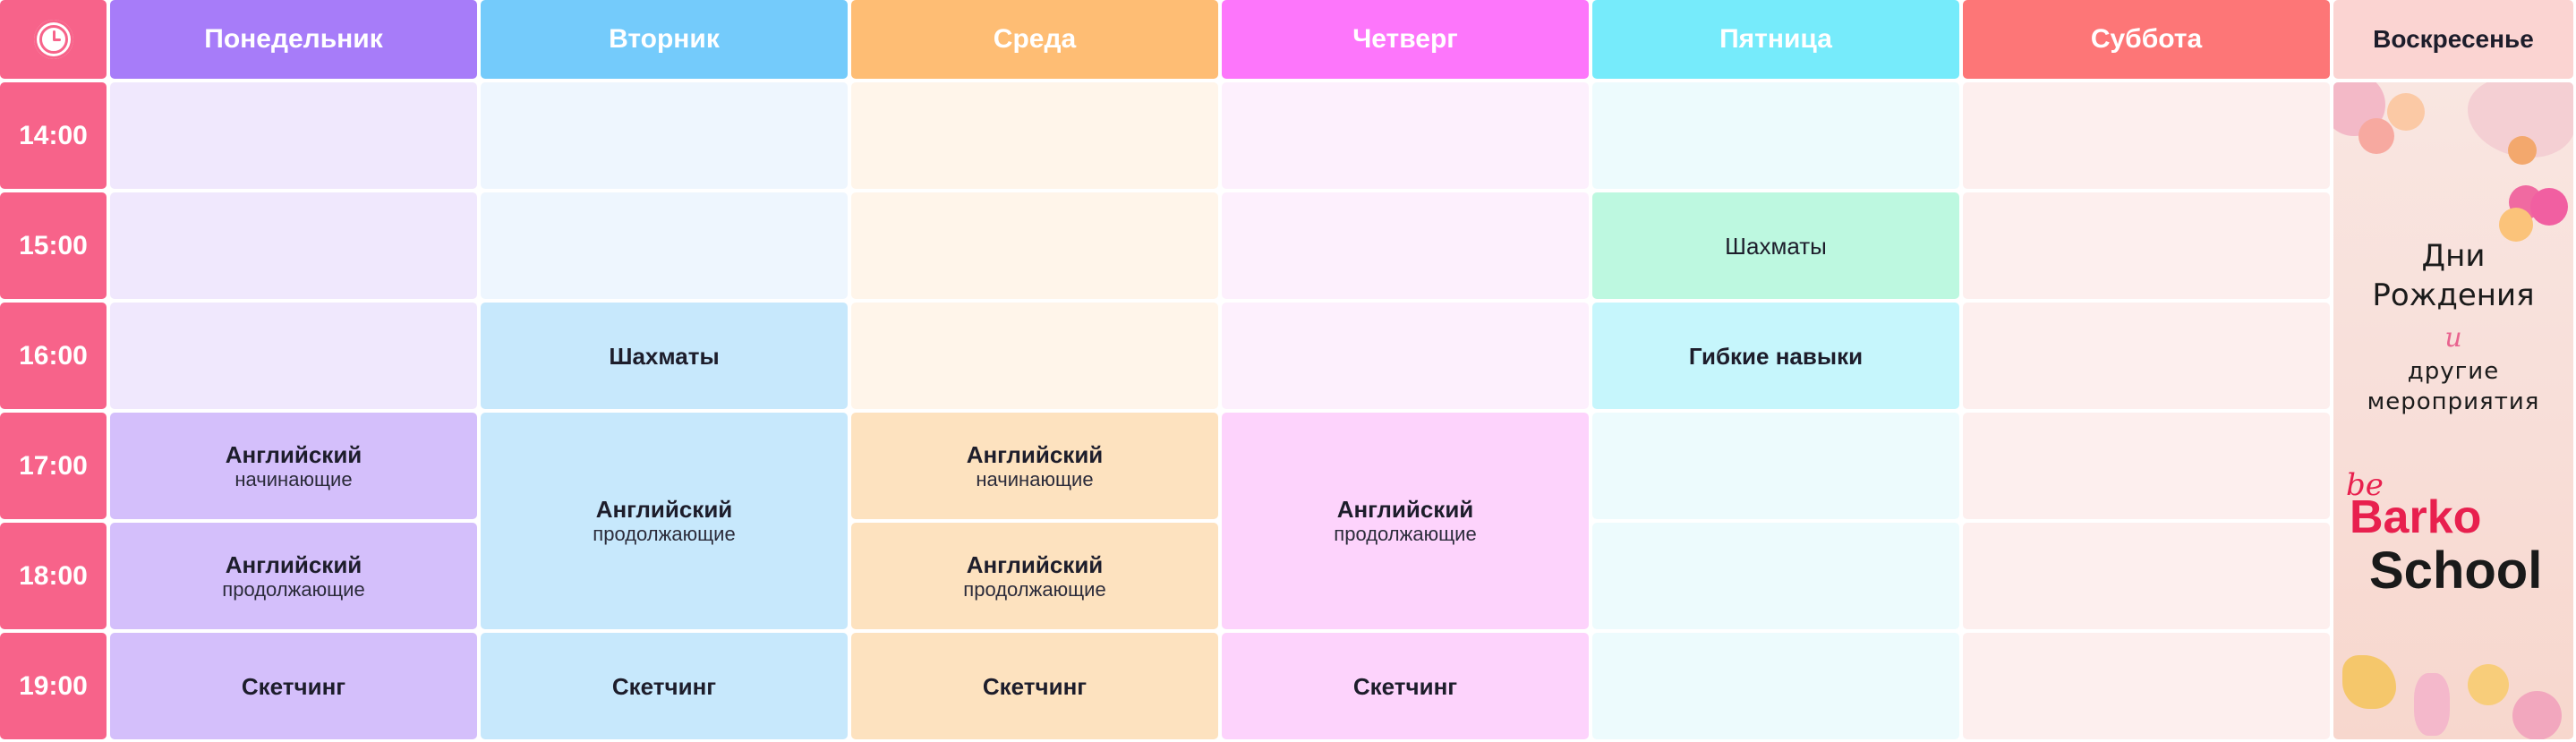  Describe the element at coordinates (1034, 39) in the screenshot. I see `day-header-wednesday: Среда` at that location.